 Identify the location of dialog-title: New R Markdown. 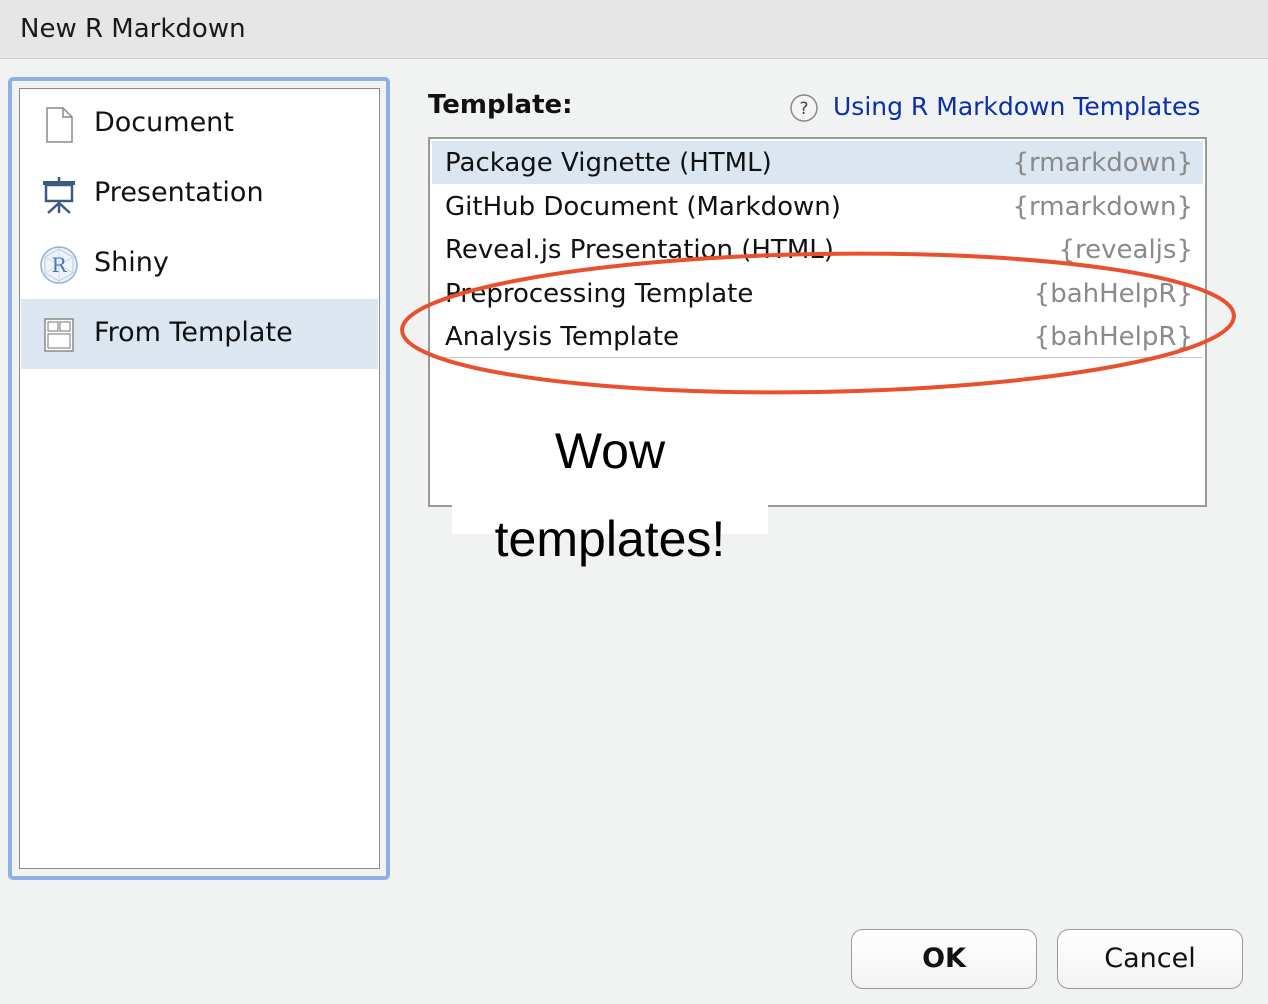
(133, 29).